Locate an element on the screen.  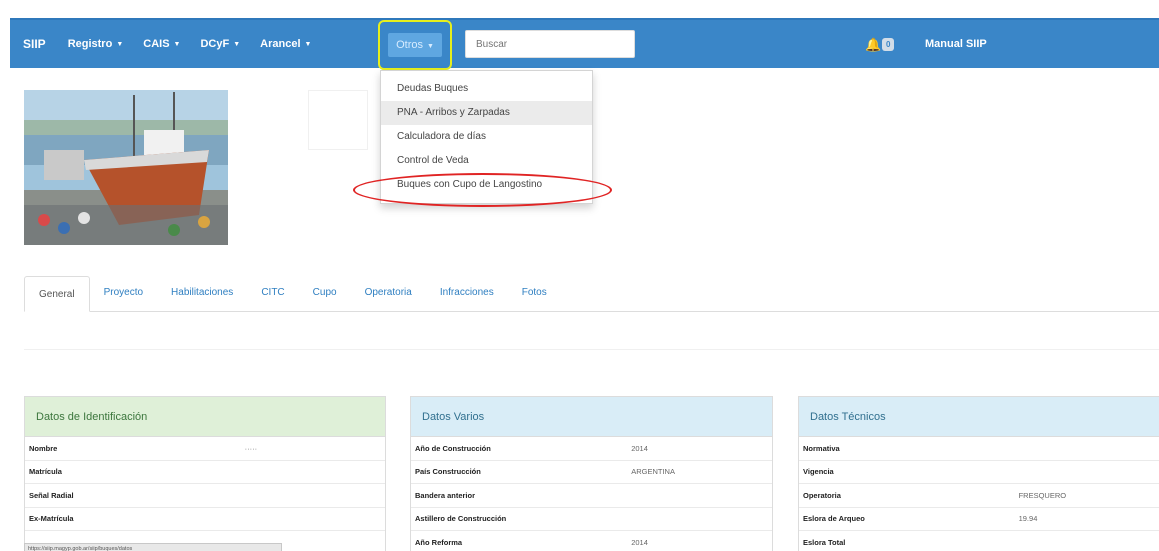
tab-fotos: Fotos is located at coordinates (534, 293).